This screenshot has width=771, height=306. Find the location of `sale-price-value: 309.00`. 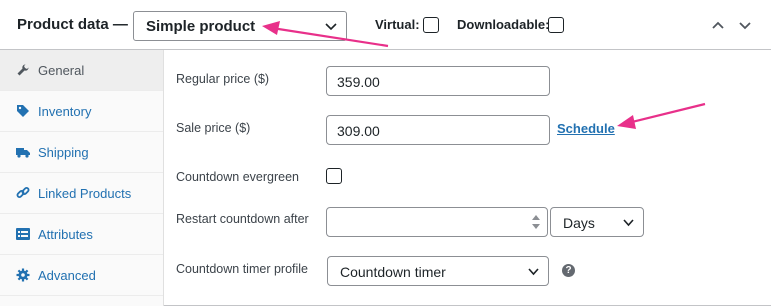

sale-price-value: 309.00 is located at coordinates (358, 131).